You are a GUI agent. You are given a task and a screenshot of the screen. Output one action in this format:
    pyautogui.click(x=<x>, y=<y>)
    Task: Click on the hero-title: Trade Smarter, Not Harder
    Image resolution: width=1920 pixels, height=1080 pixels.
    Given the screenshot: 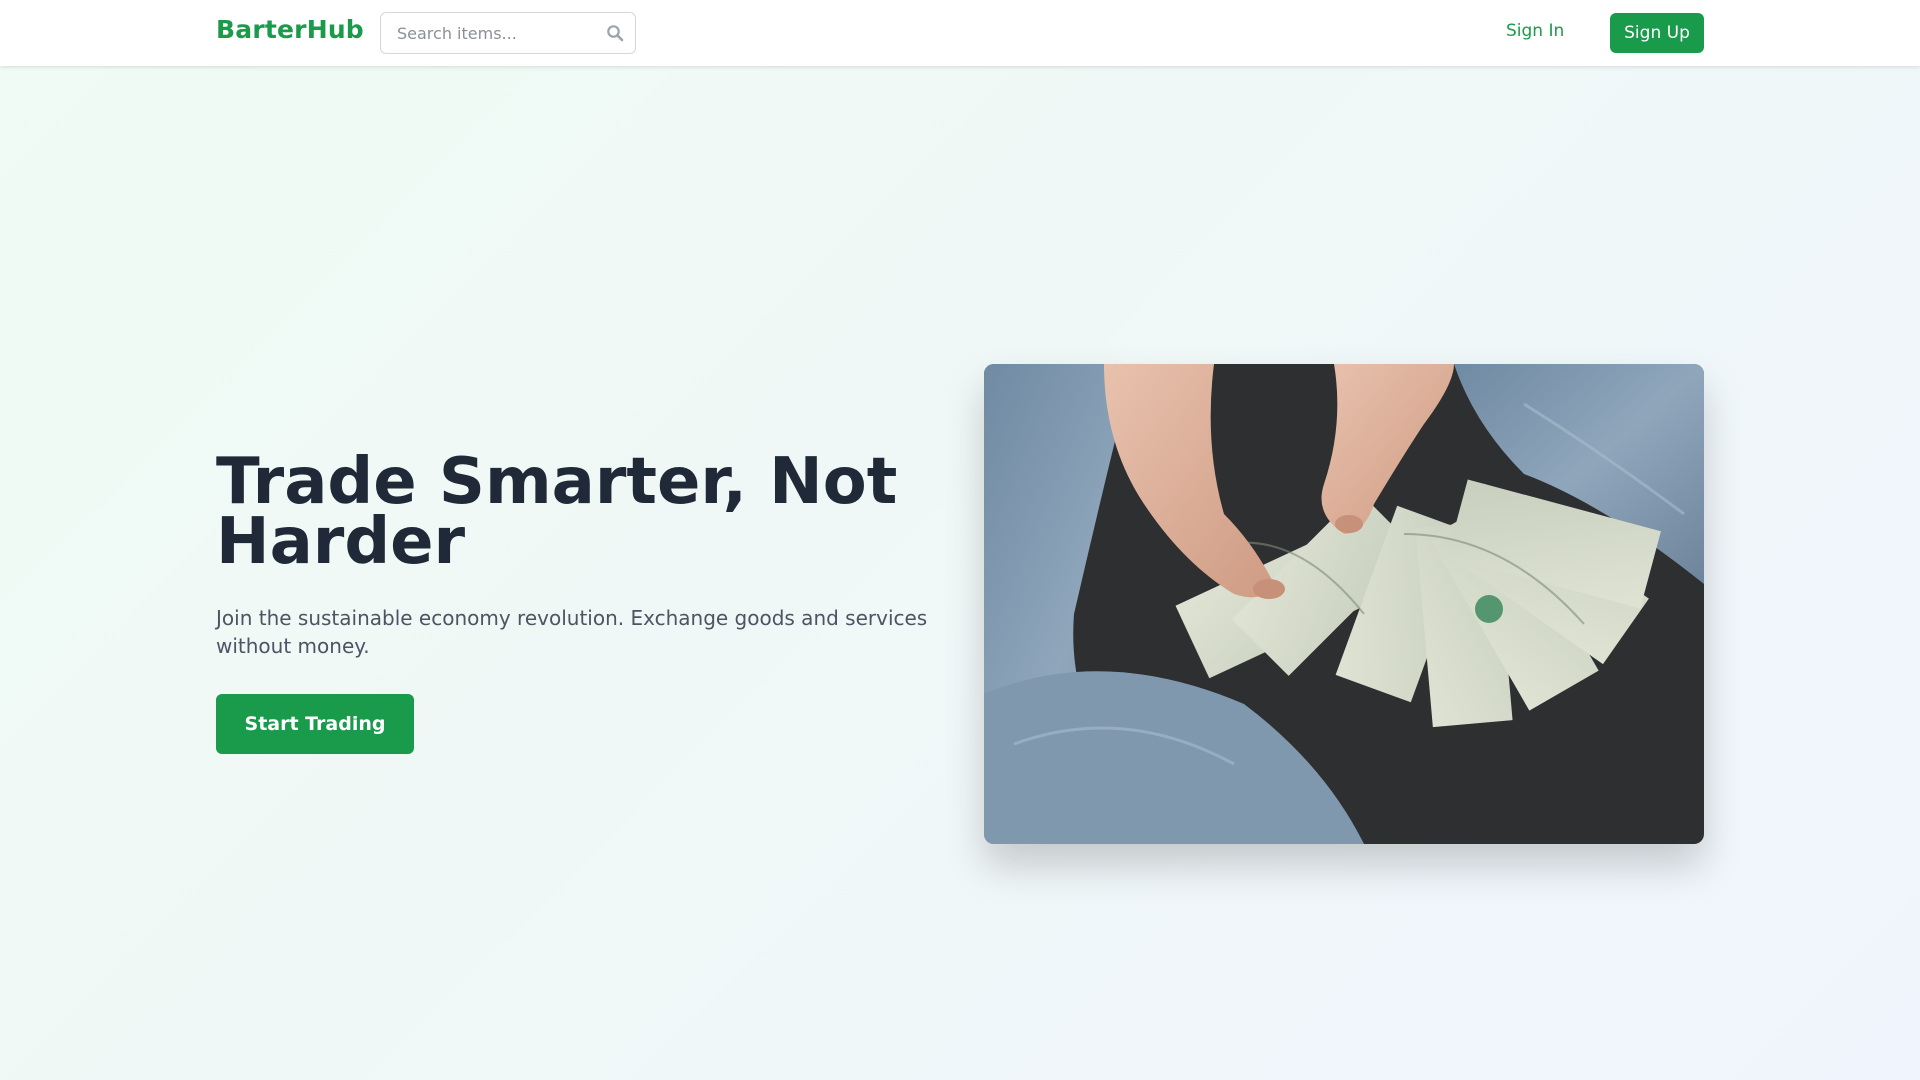 What is the action you would take?
    pyautogui.click(x=557, y=512)
    